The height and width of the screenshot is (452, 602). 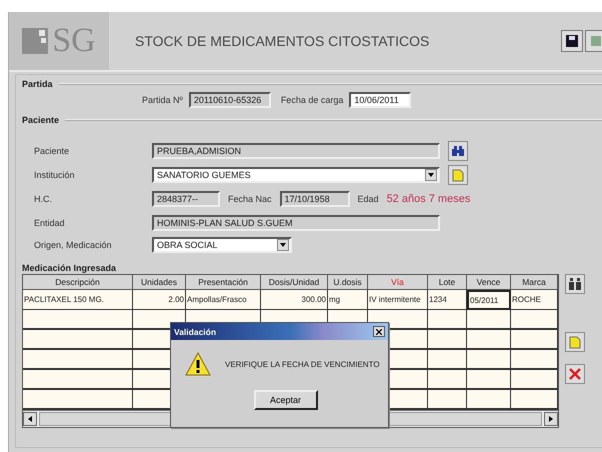 What do you see at coordinates (575, 284) in the screenshot?
I see `people-icon` at bounding box center [575, 284].